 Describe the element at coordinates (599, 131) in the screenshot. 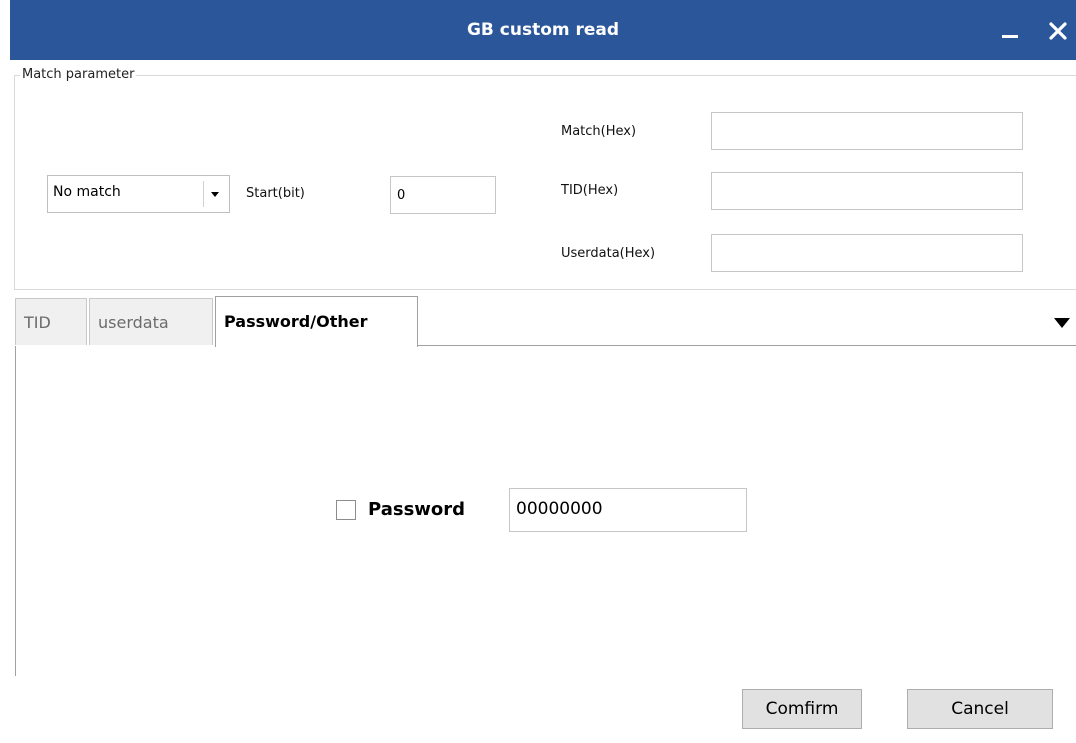

I see `match-hex-label: Match(Hex)` at that location.